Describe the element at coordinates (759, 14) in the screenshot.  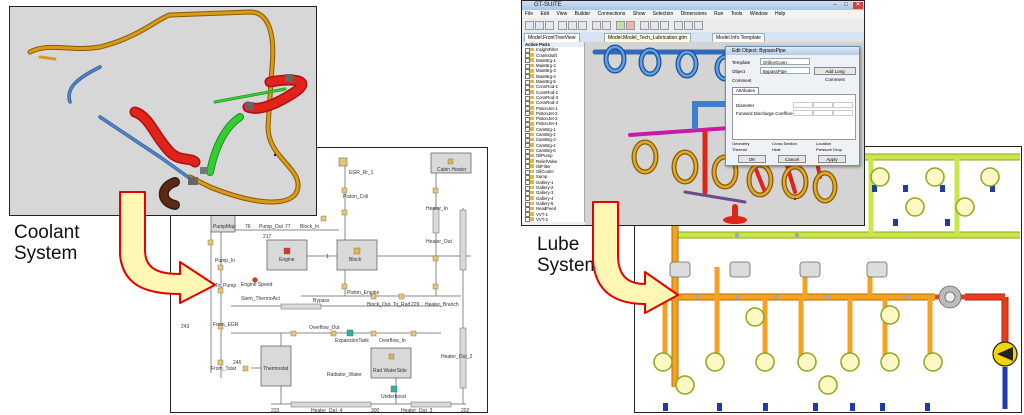
I see `menu-window: Window` at that location.